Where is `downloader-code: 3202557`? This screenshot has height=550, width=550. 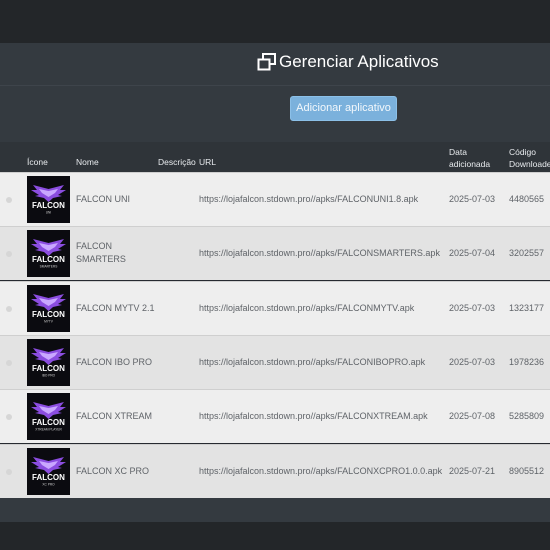 downloader-code: 3202557 is located at coordinates (527, 253).